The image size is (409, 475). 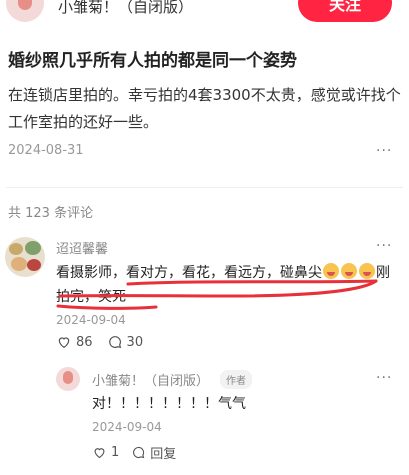 I want to click on comment-text-part-1: 看摄影师，看对方，看花，看远方，碰鼻尖, so click(x=189, y=273).